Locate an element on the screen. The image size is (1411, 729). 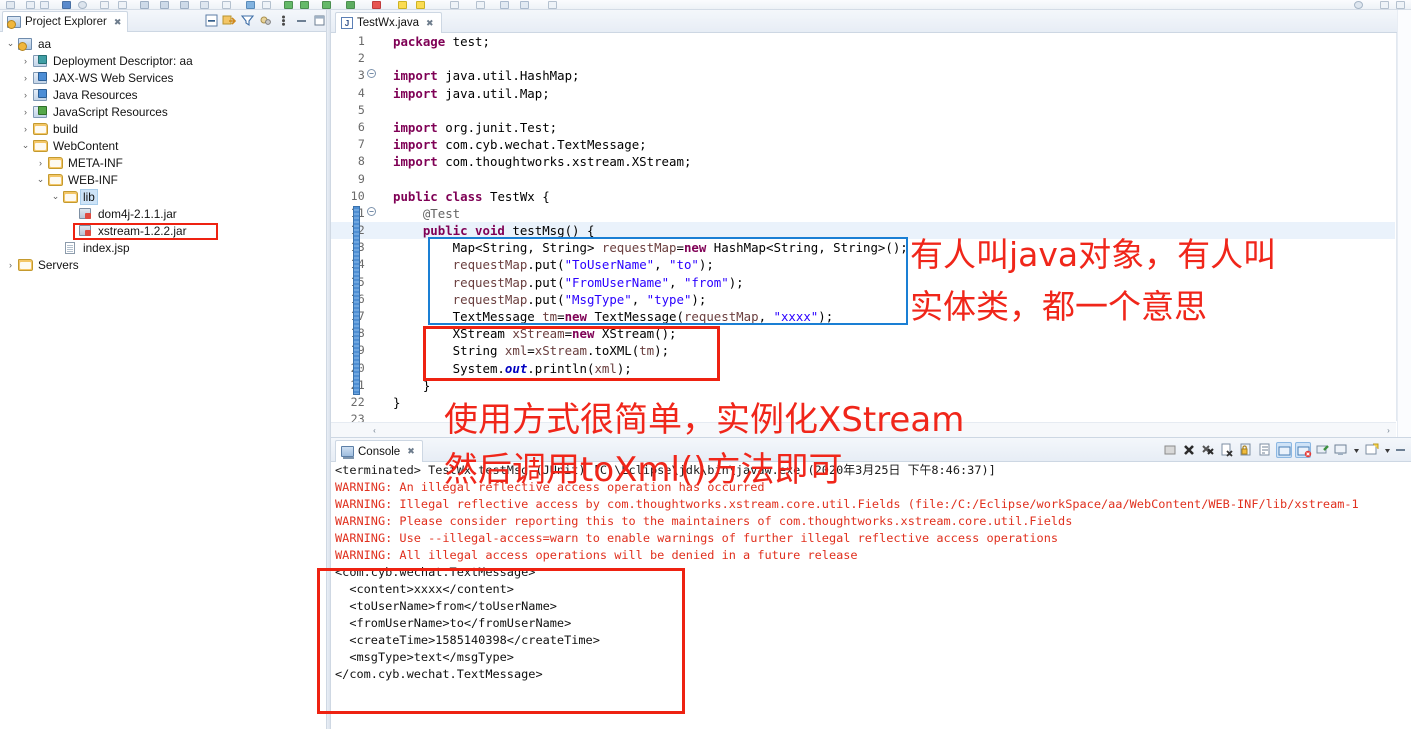
browser-icon is located at coordinates (250, 5).